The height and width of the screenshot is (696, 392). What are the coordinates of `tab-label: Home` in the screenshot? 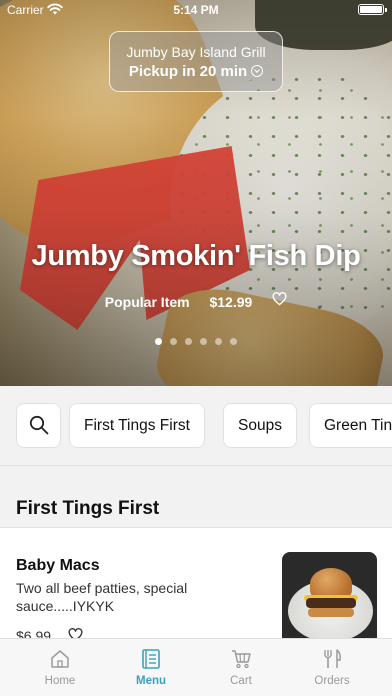 It's located at (60, 681).